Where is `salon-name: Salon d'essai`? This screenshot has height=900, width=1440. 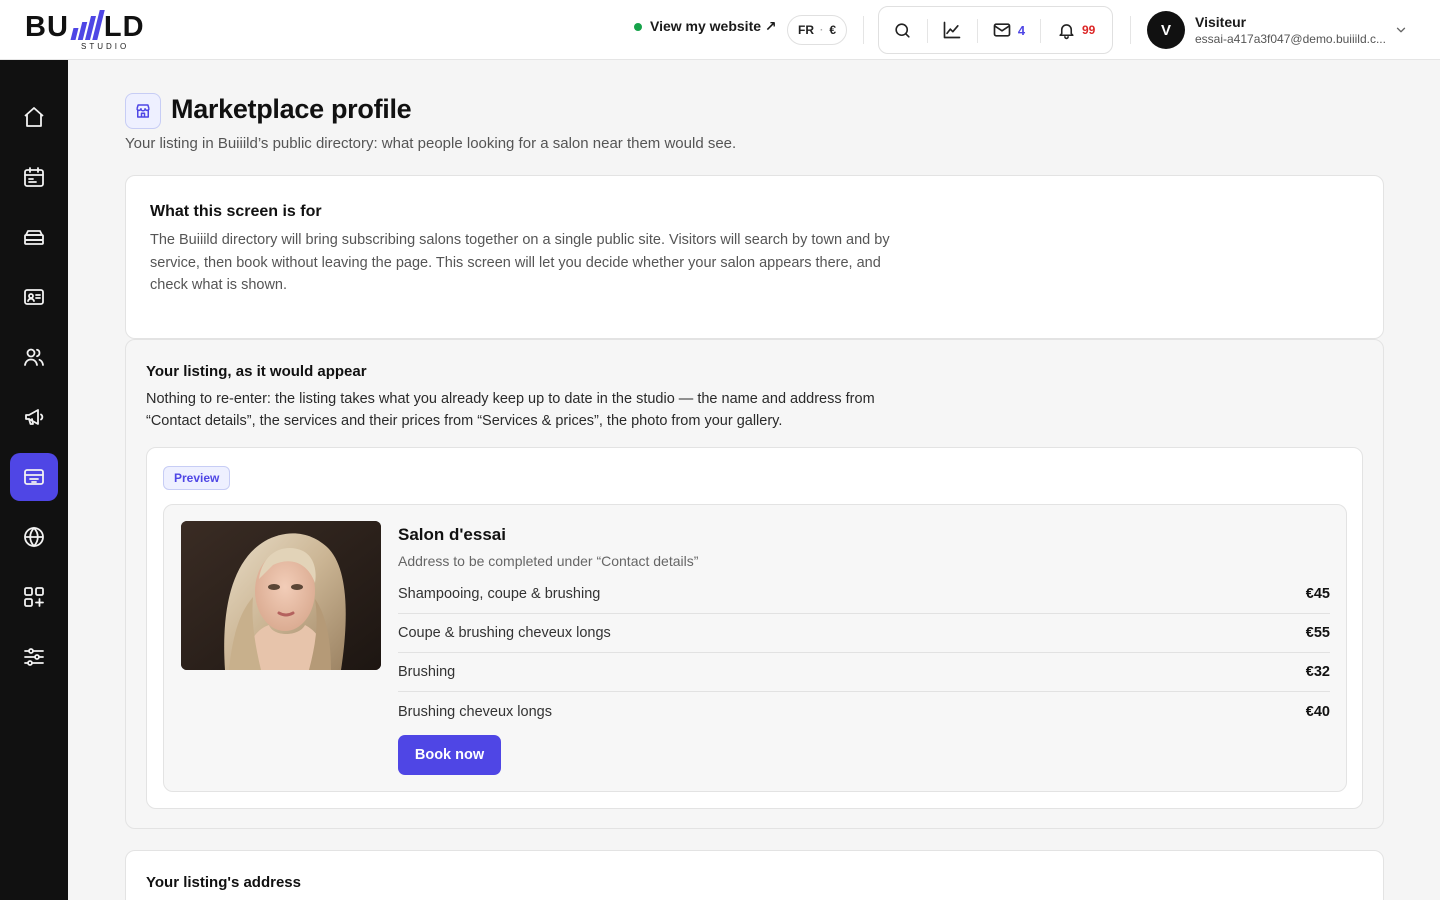
salon-name: Salon d'essai is located at coordinates (452, 534).